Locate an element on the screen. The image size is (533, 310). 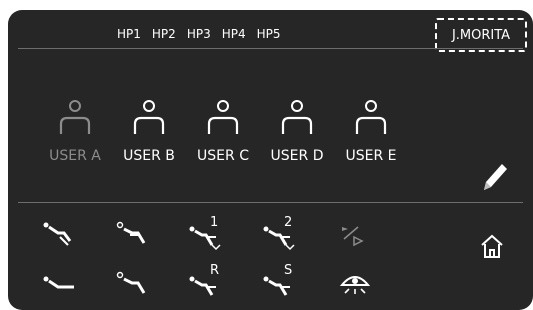
hp4-button: HP4 is located at coordinates (234, 34).